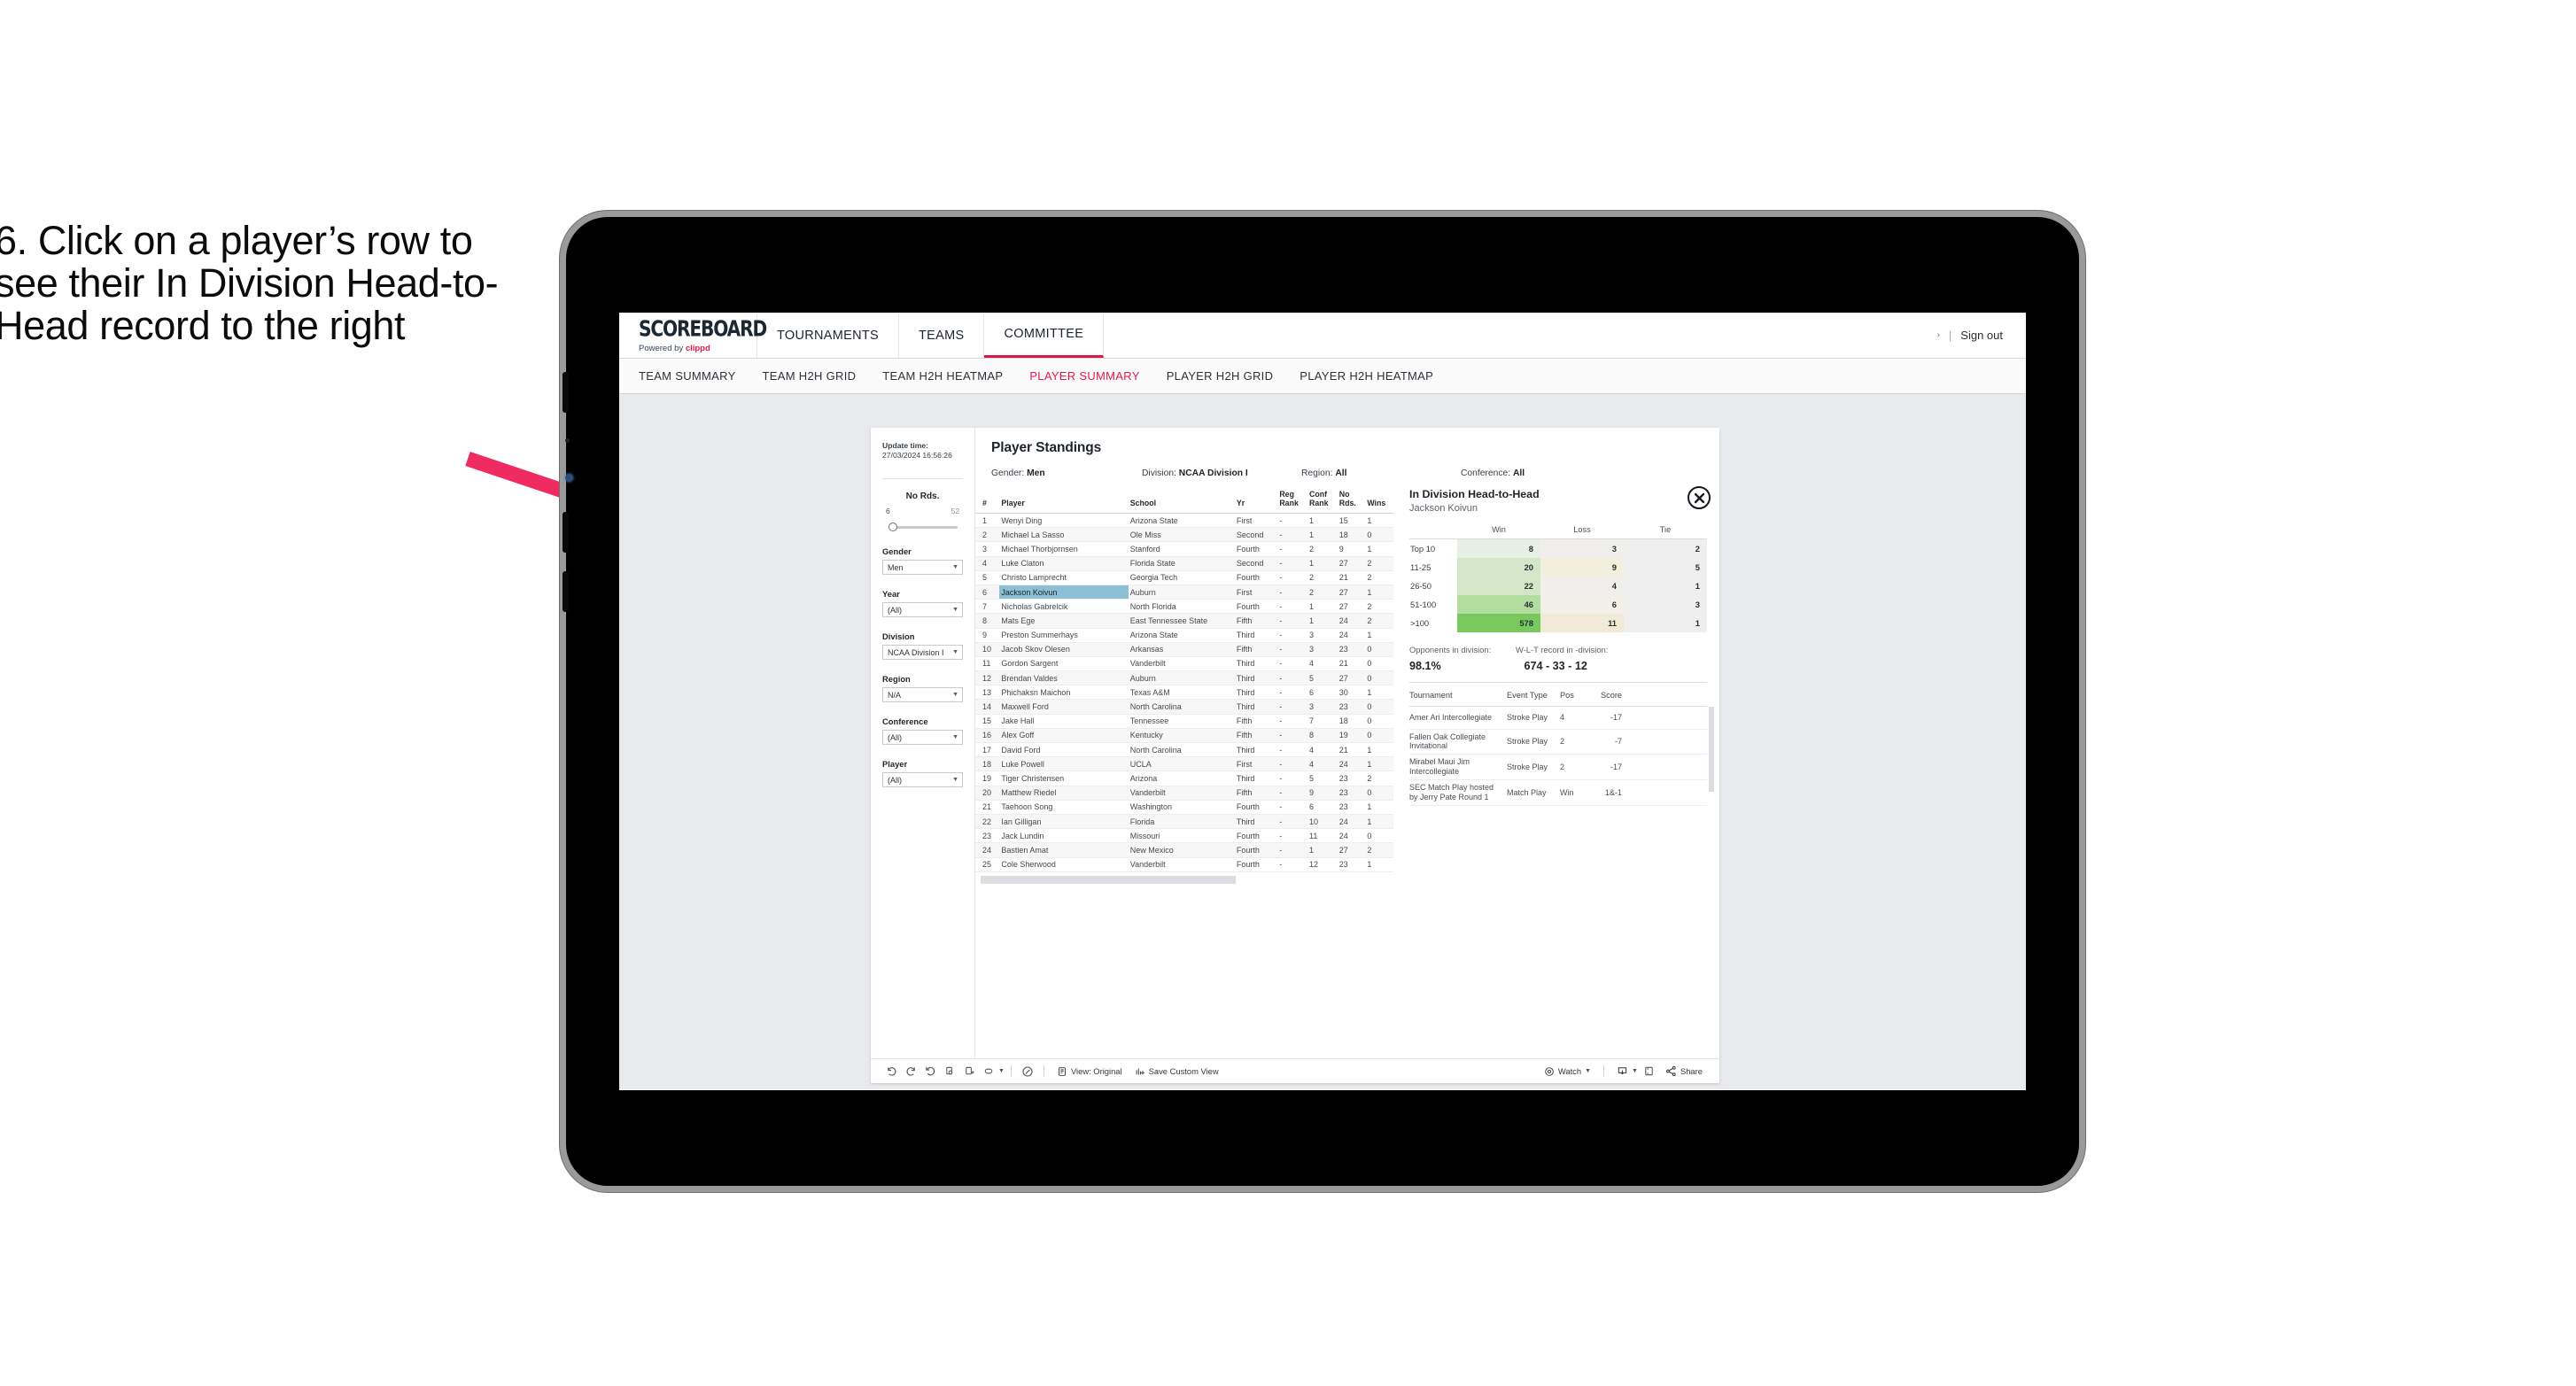  I want to click on tab-player-h2h-heatmap: PLAYER H2H HEATMAP, so click(1366, 376).